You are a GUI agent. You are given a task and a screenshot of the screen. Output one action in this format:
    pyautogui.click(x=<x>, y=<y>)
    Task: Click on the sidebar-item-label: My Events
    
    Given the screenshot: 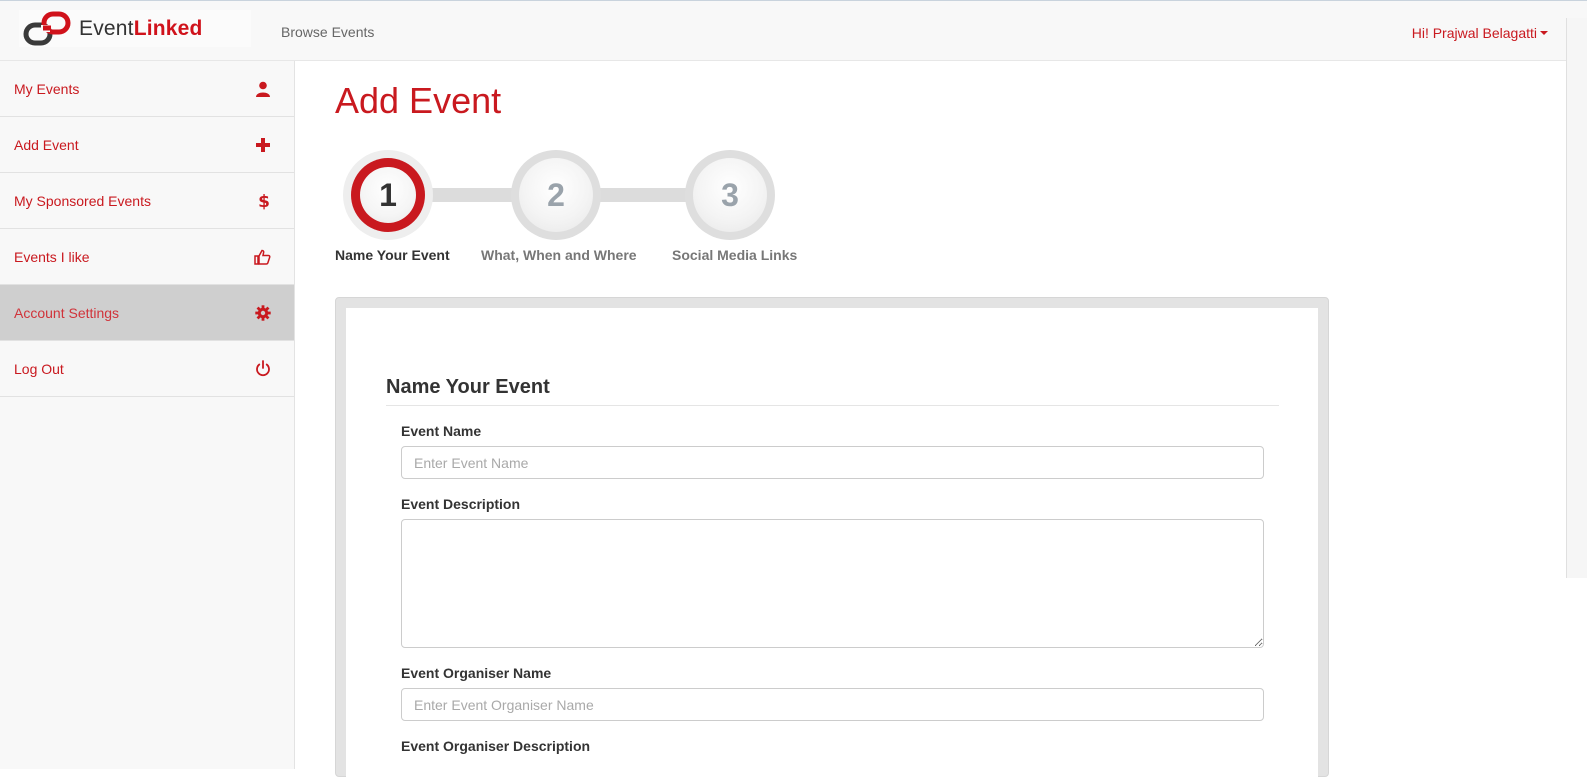 What is the action you would take?
    pyautogui.click(x=47, y=88)
    